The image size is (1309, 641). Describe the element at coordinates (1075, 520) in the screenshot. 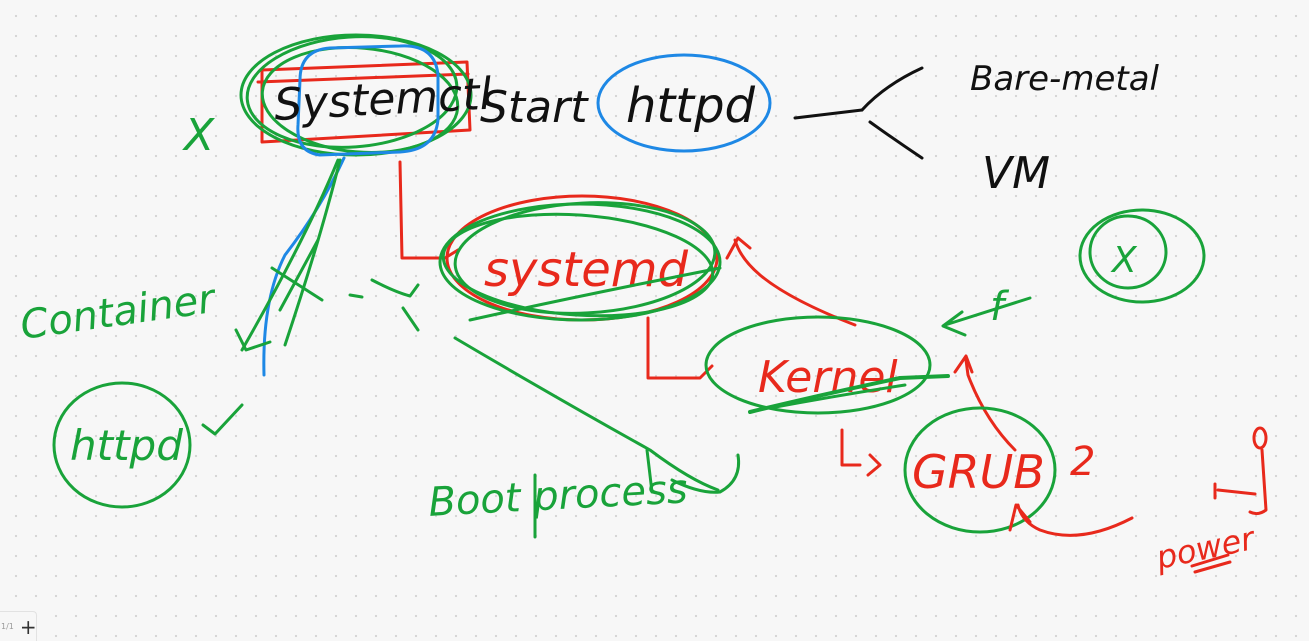

I see `red-arrow-power-grub` at that location.